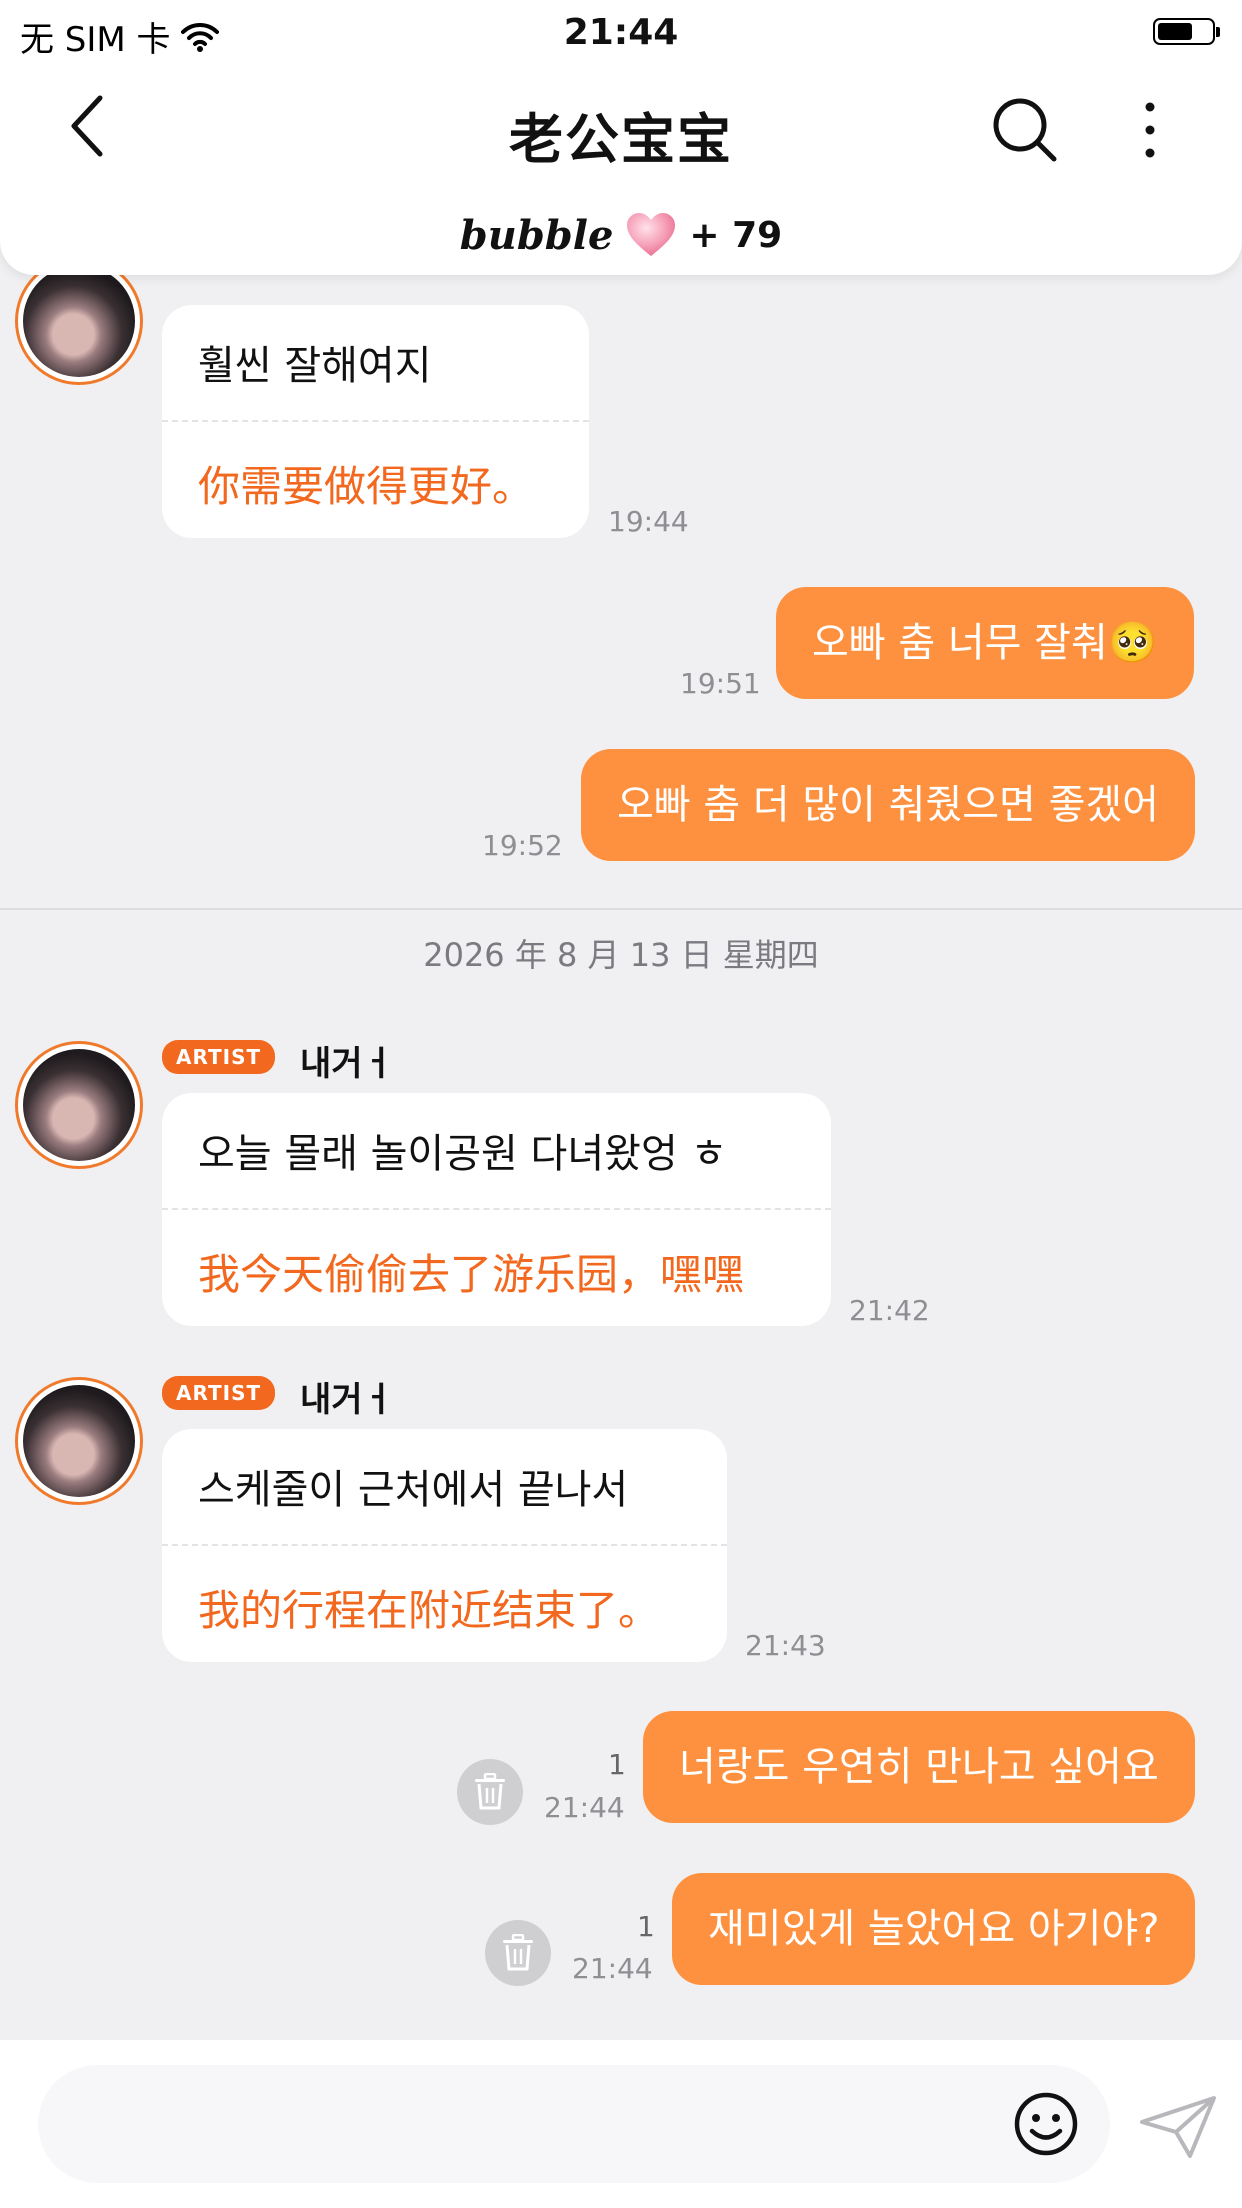  I want to click on date-divider-line, so click(621, 909).